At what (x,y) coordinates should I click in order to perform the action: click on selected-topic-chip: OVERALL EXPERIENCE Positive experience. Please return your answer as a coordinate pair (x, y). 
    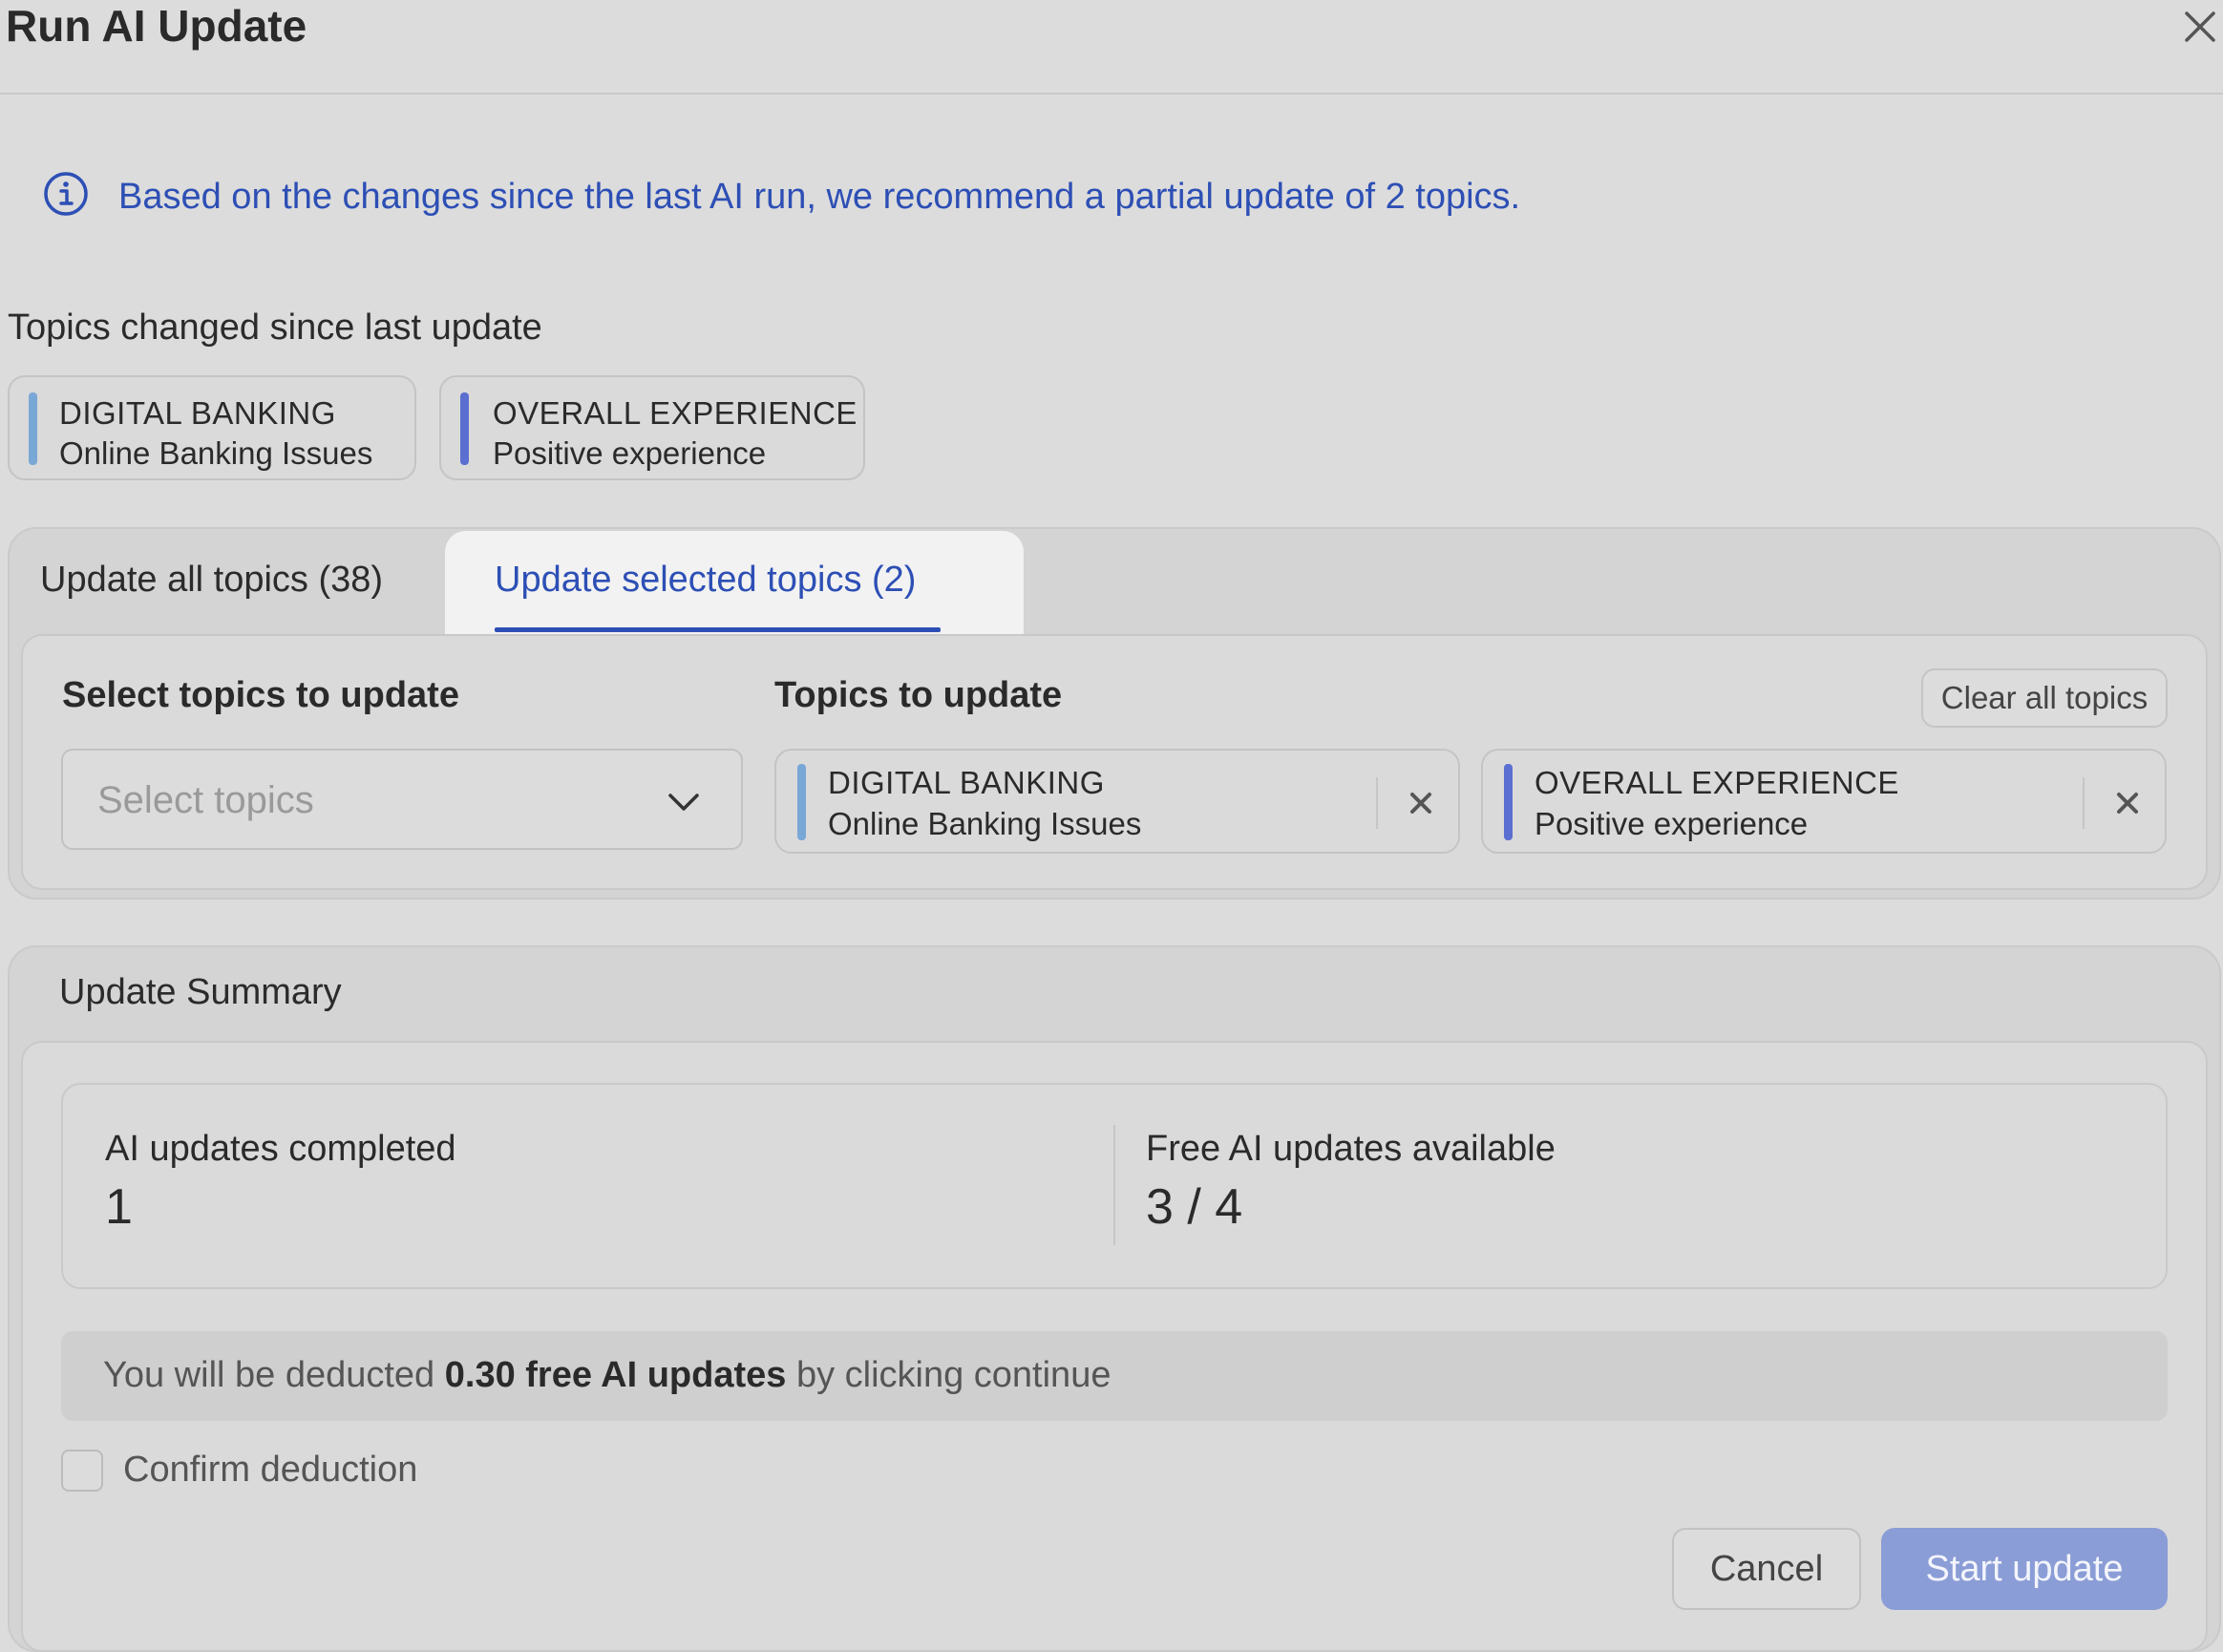
    Looking at the image, I should click on (1824, 801).